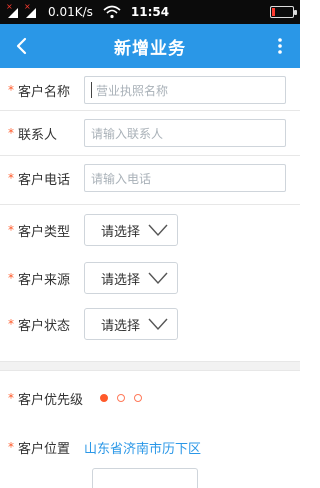  Describe the element at coordinates (185, 178) in the screenshot. I see `phone-input: 请输入电话` at that location.